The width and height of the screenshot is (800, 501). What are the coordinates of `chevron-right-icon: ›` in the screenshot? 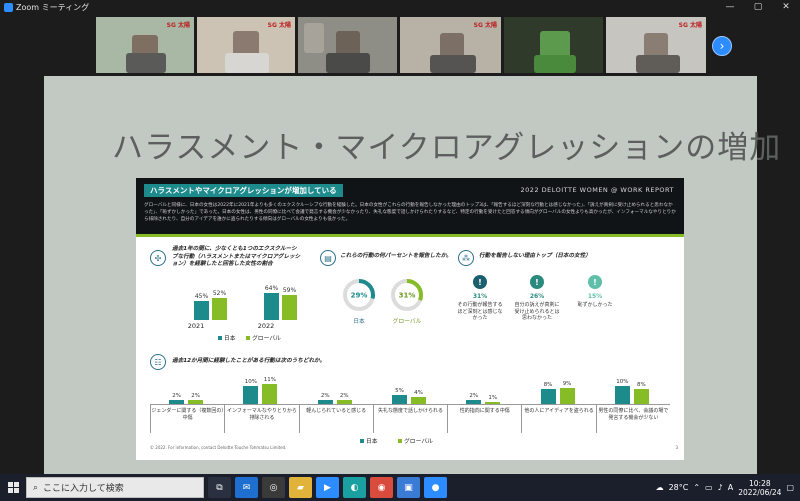 It's located at (722, 46).